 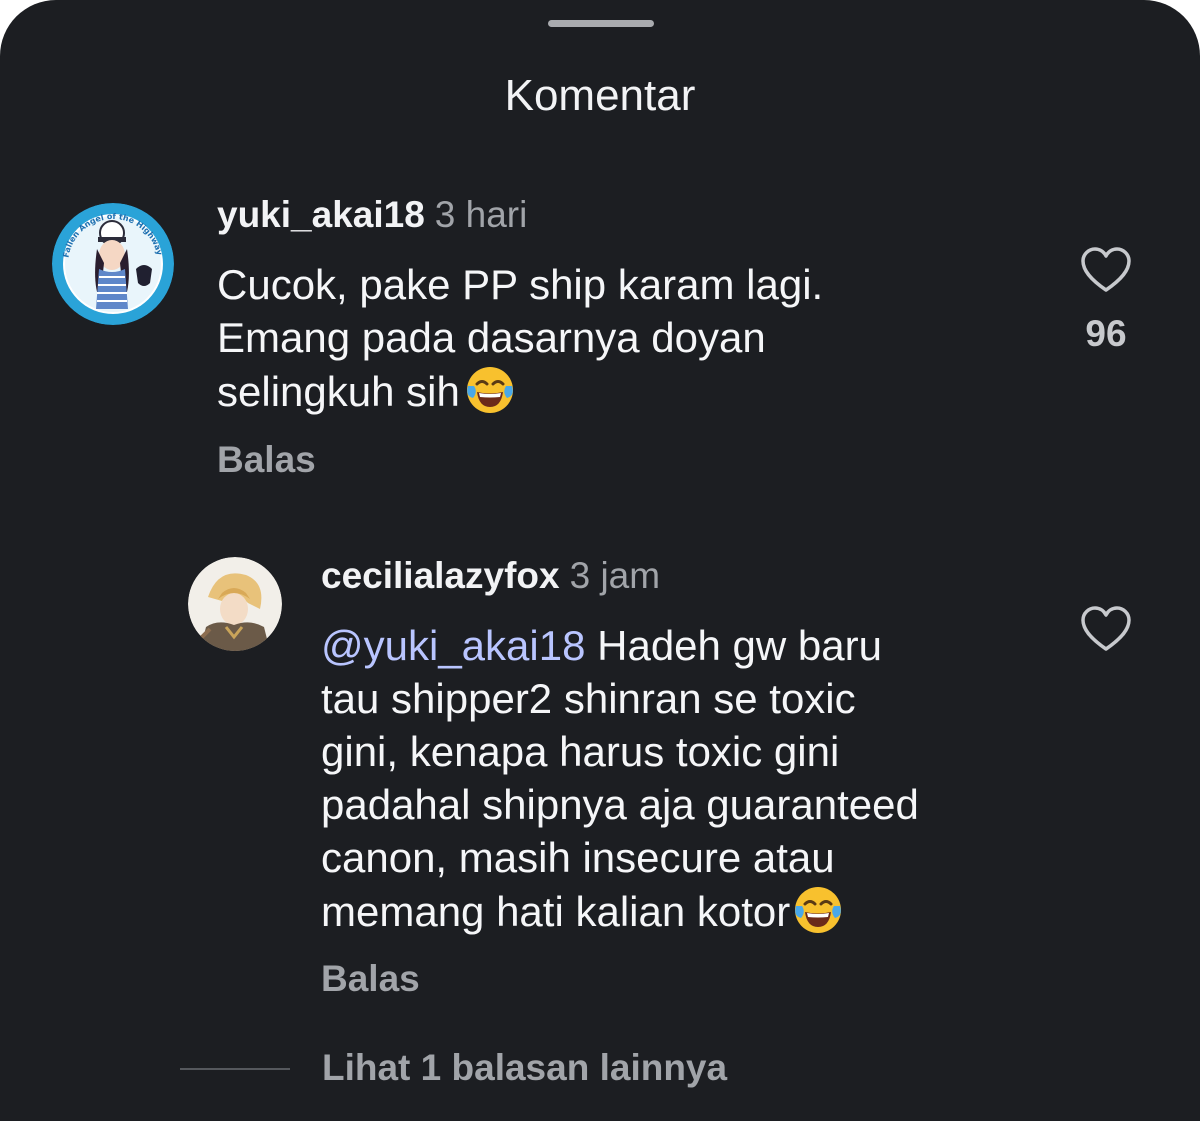 What do you see at coordinates (235, 604) in the screenshot?
I see `avatar-cecilialazyfox` at bounding box center [235, 604].